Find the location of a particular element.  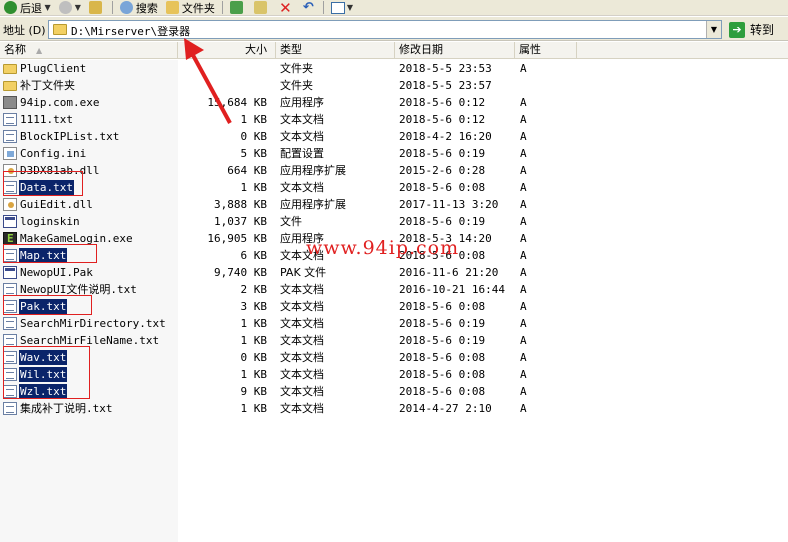

file-modified-date: 2018-5-6 0:19 is located at coordinates (442, 323).